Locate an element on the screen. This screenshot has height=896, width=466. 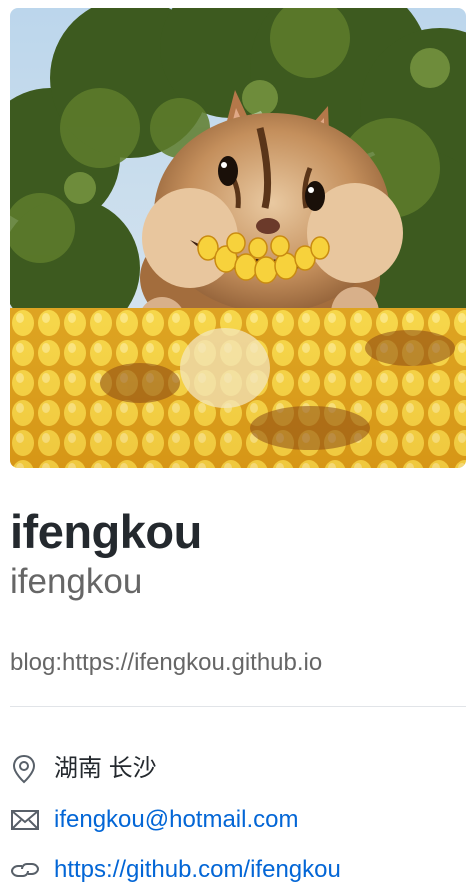
divider is located at coordinates (238, 706).